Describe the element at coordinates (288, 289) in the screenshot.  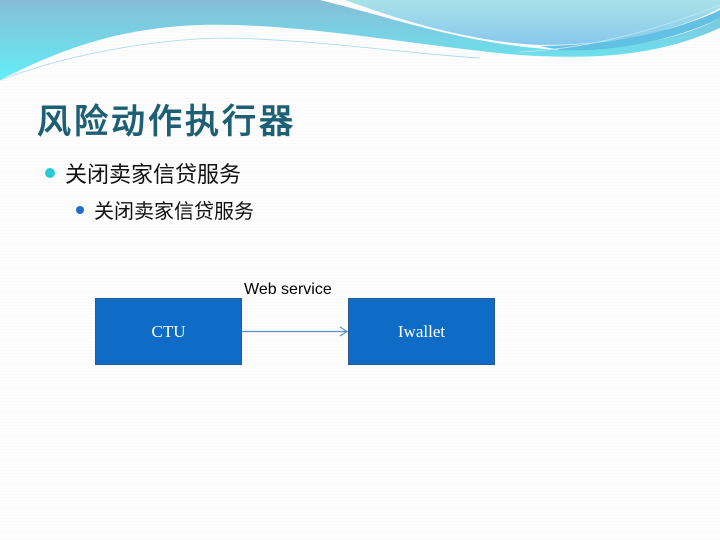
I see `edge-label-web-service: Web service` at that location.